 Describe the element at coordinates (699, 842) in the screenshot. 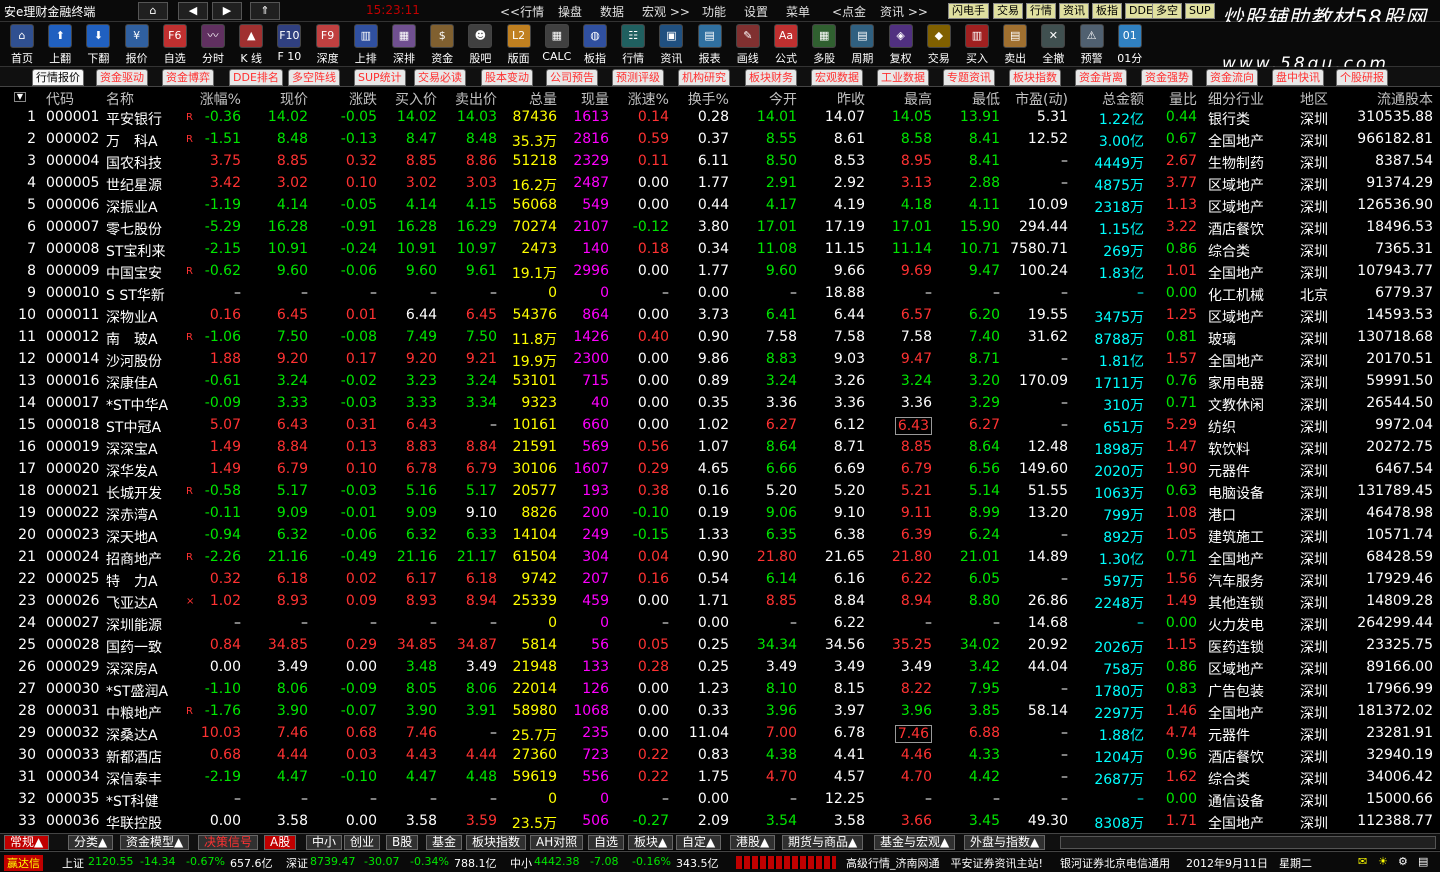

I see `bottom-tab-14: 自定▲` at that location.